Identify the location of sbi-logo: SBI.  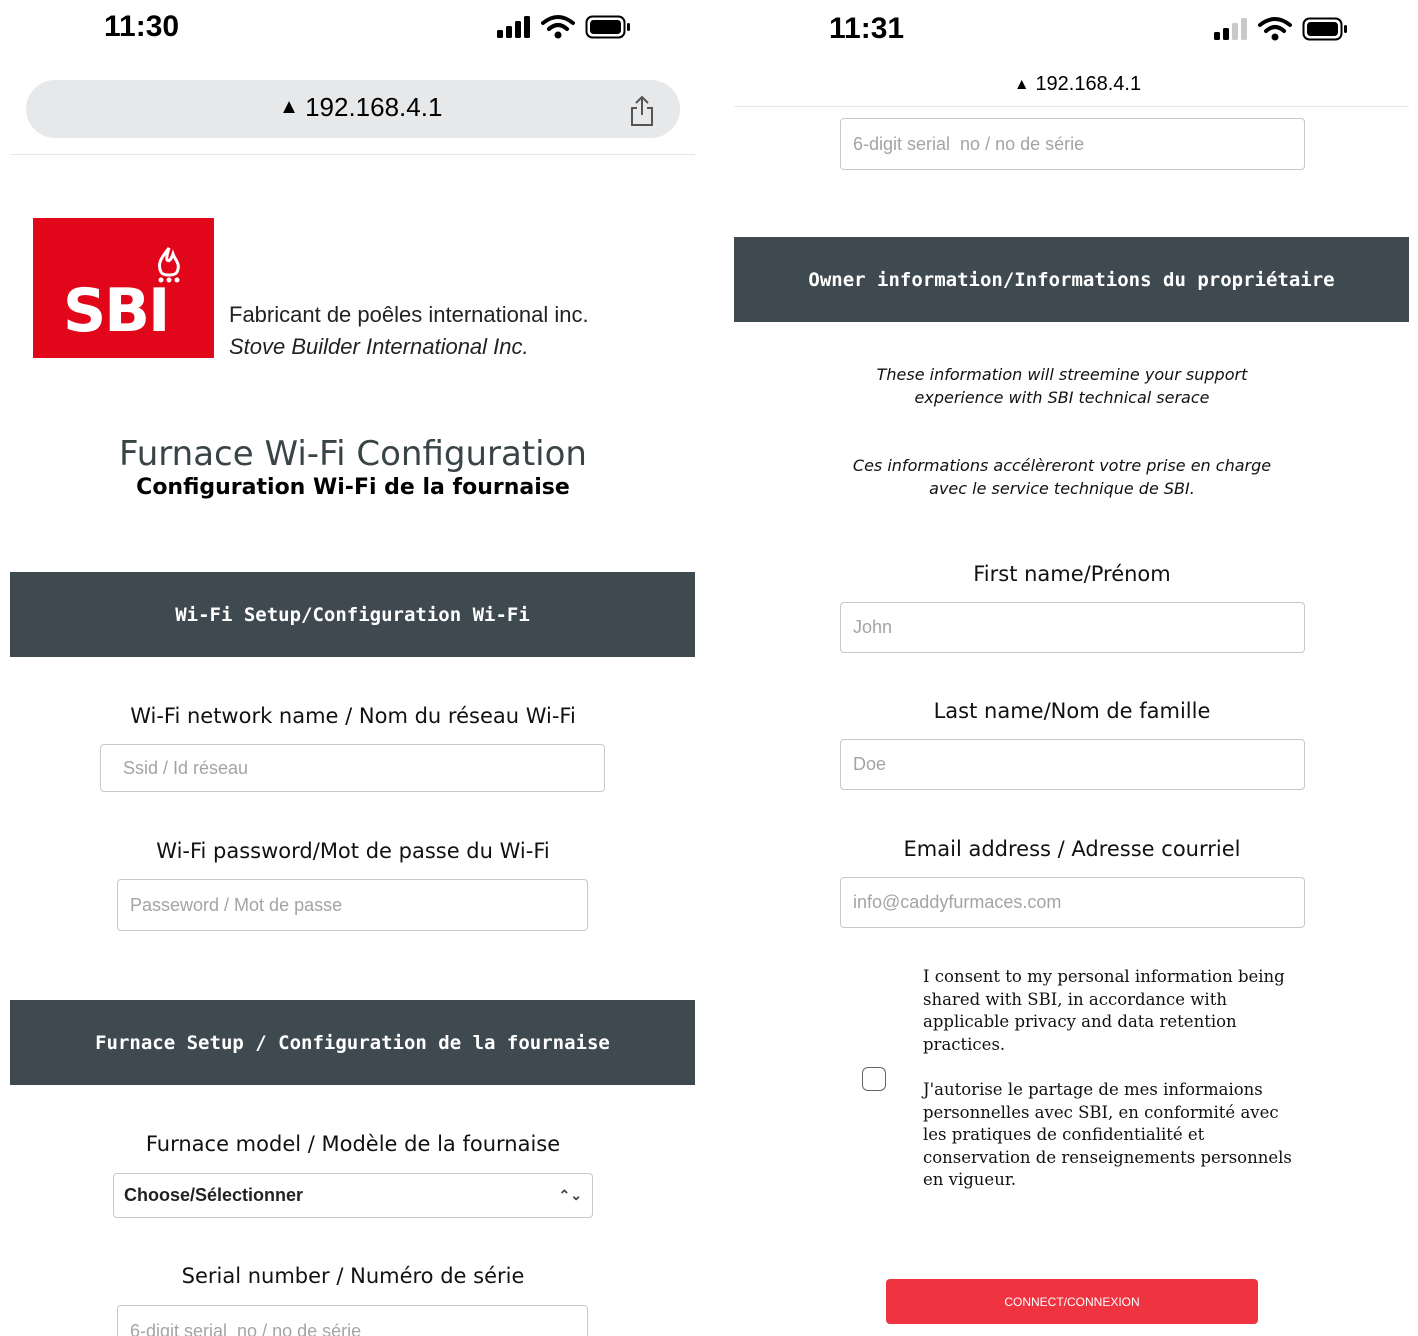
(123, 288).